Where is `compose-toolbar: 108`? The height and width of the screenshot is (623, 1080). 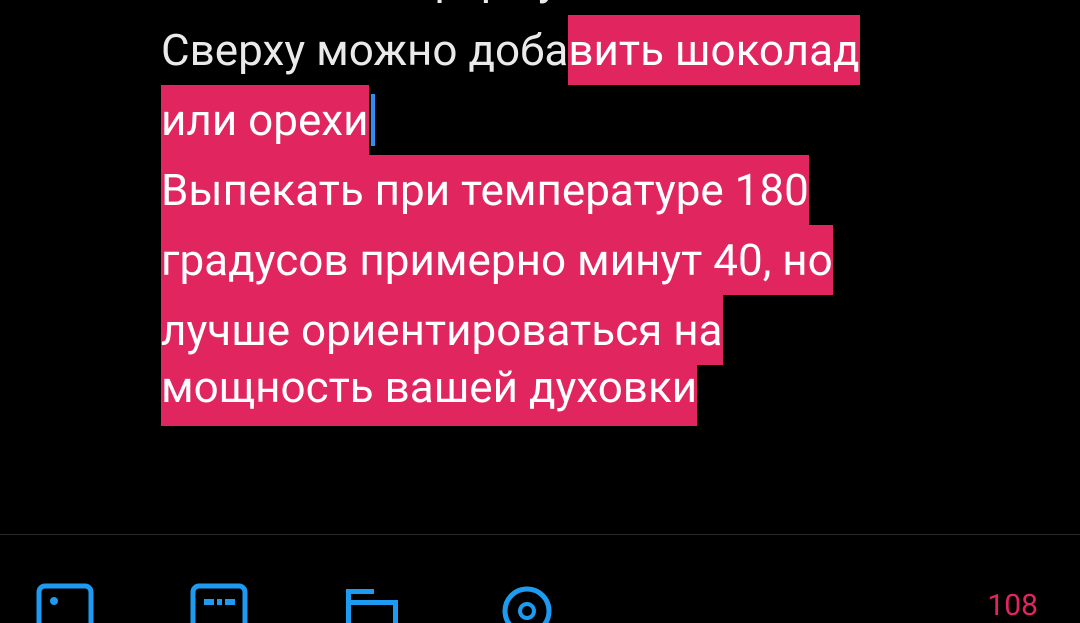 compose-toolbar: 108 is located at coordinates (540, 579).